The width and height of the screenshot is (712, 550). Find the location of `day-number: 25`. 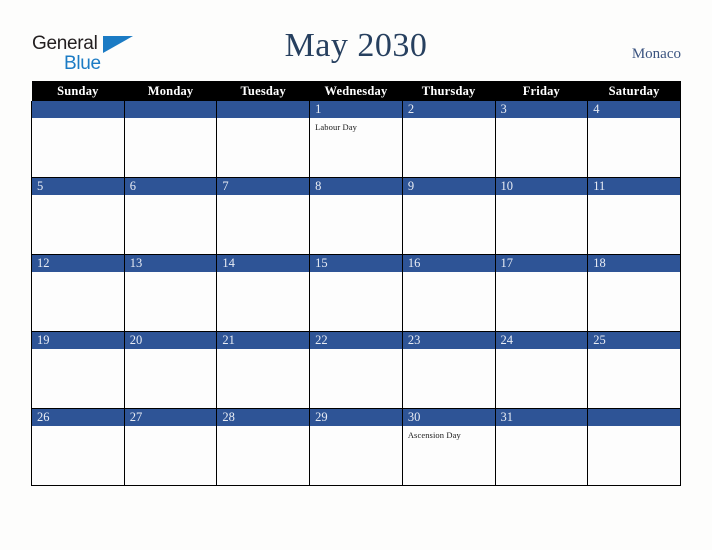

day-number: 25 is located at coordinates (634, 340).